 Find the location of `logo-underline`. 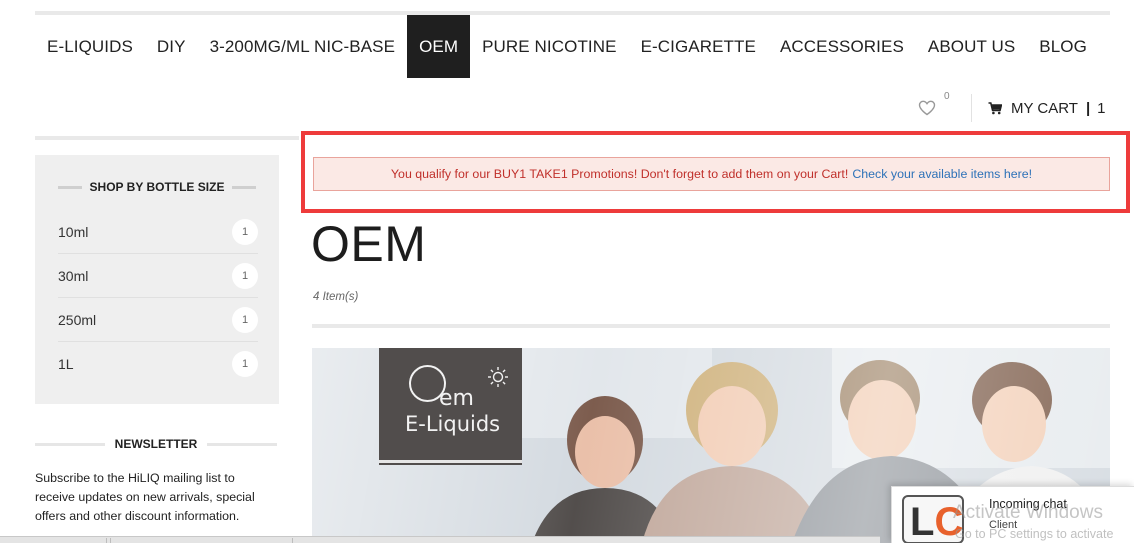

logo-underline is located at coordinates (450, 461).